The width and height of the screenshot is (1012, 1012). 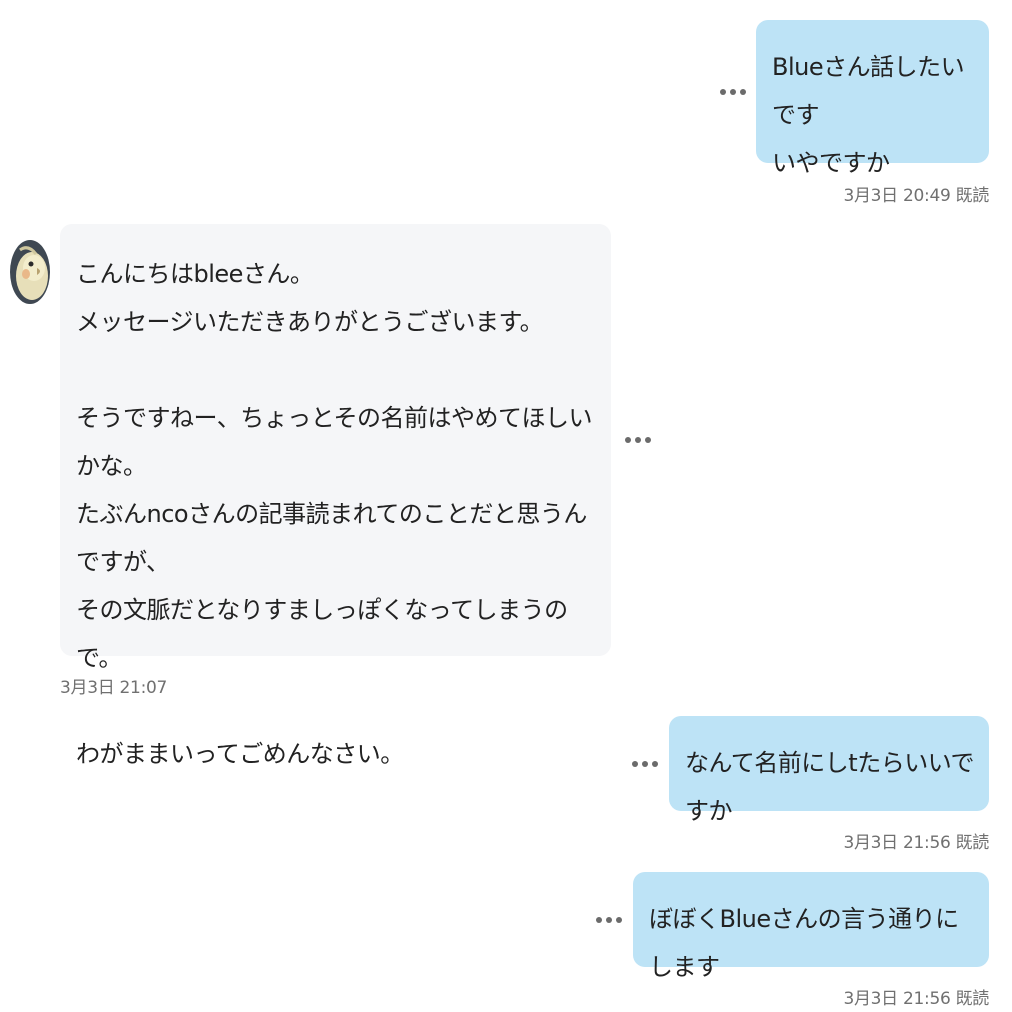 I want to click on message-bubble-outgoing: ぼぼくBlueさんの言う通りにします, so click(x=811, y=926).